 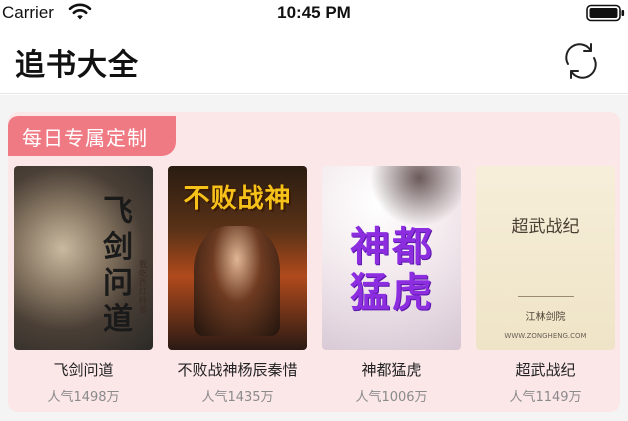 I want to click on cover-author: 我吃西红柿著, so click(x=143, y=287).